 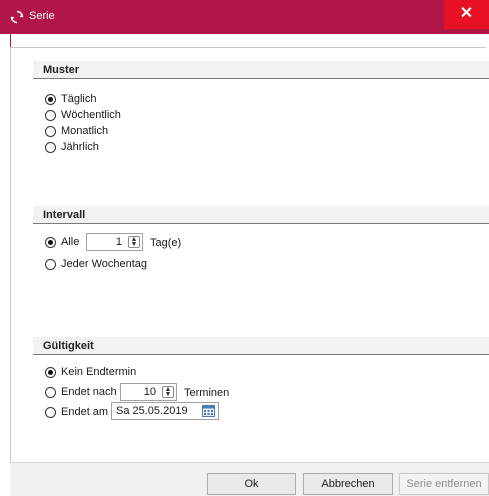 I want to click on radio-jaehrlich: Jährlich, so click(x=72, y=147).